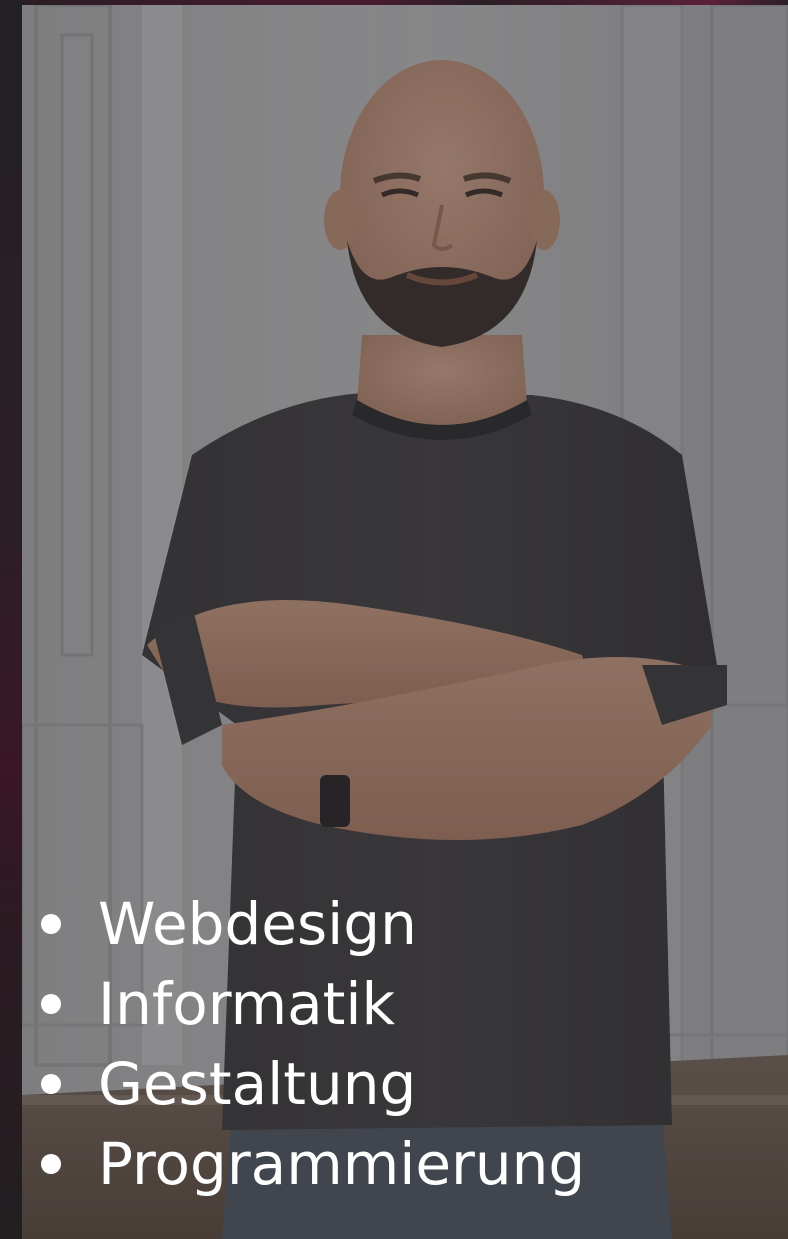  Describe the element at coordinates (11, 619) in the screenshot. I see `left-background-strip` at that location.